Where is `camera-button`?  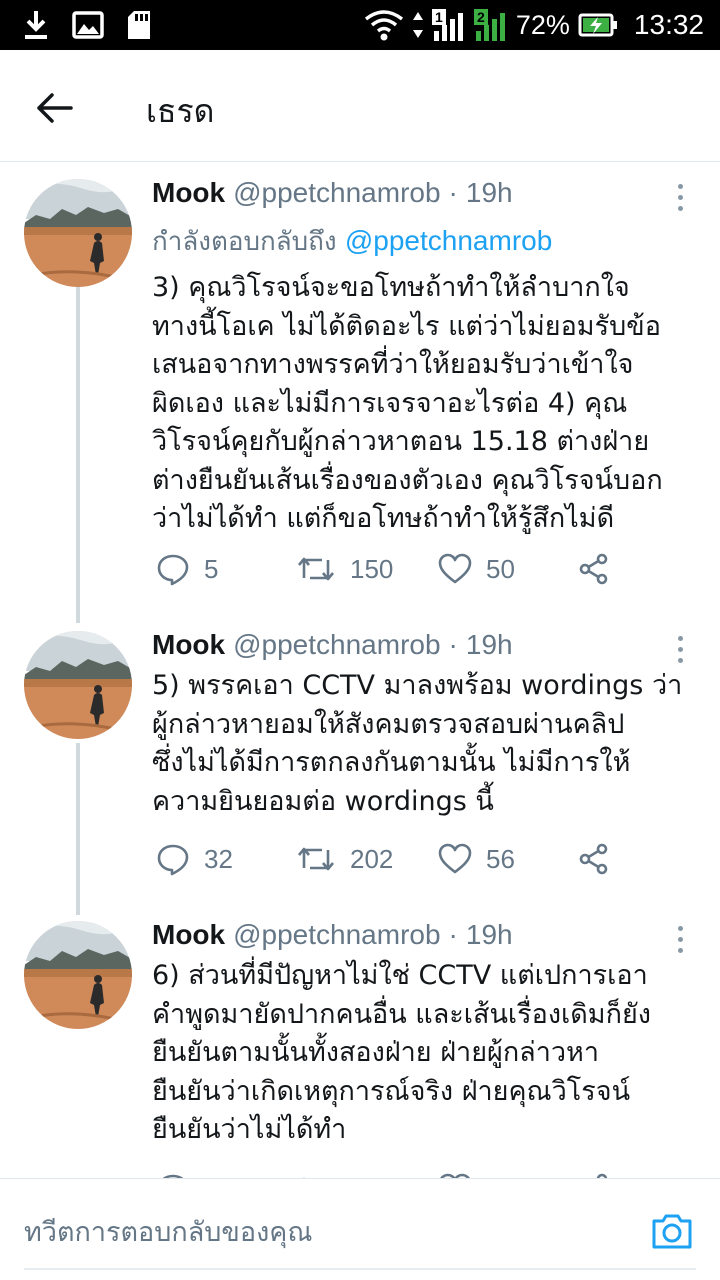
camera-button is located at coordinates (672, 1231).